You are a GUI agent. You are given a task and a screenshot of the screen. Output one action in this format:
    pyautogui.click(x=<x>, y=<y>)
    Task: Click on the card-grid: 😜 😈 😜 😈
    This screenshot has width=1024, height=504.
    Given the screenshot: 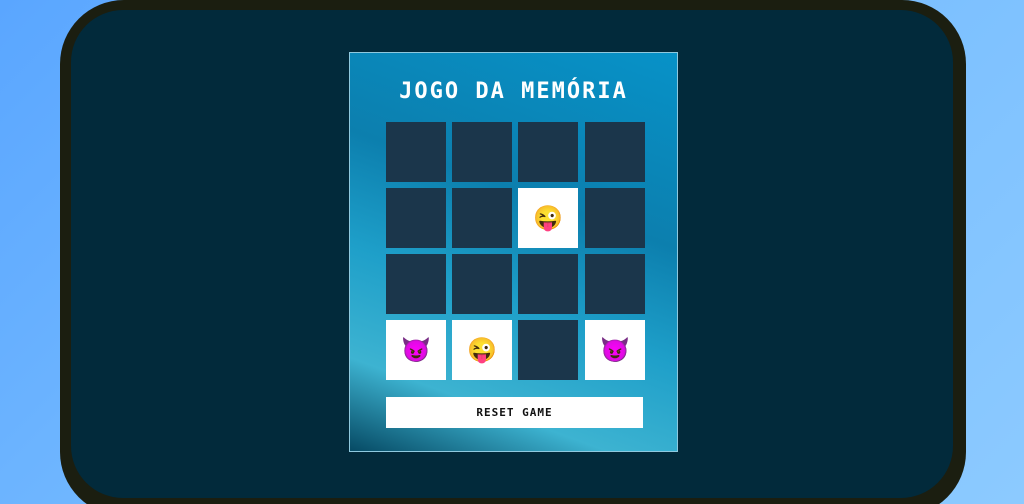 What is the action you would take?
    pyautogui.click(x=515, y=251)
    